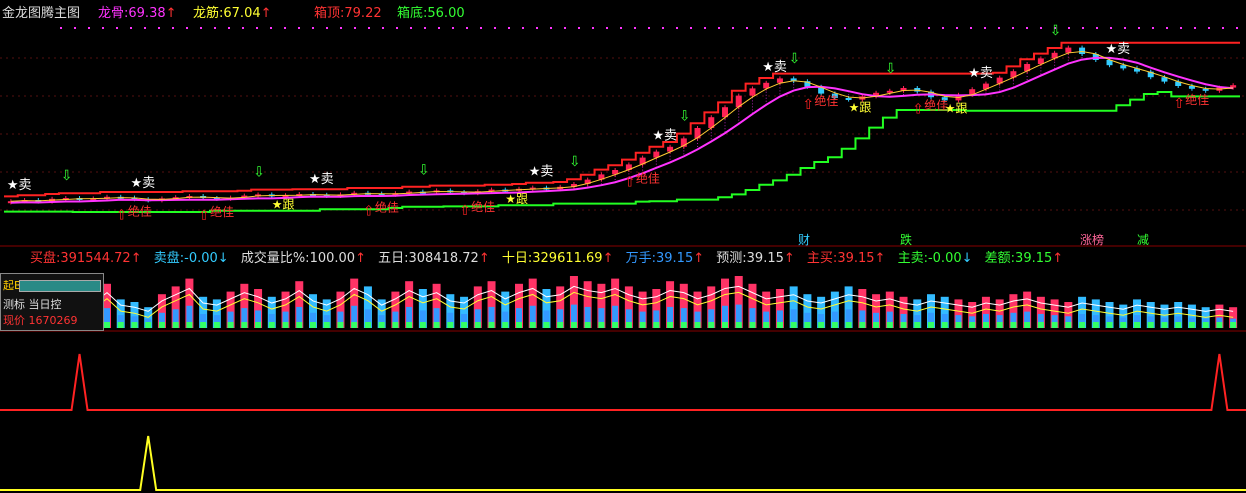 This screenshot has height=493, width=1246. Describe the element at coordinates (412, 13) in the screenshot. I see `header-label: 箱底:` at that location.